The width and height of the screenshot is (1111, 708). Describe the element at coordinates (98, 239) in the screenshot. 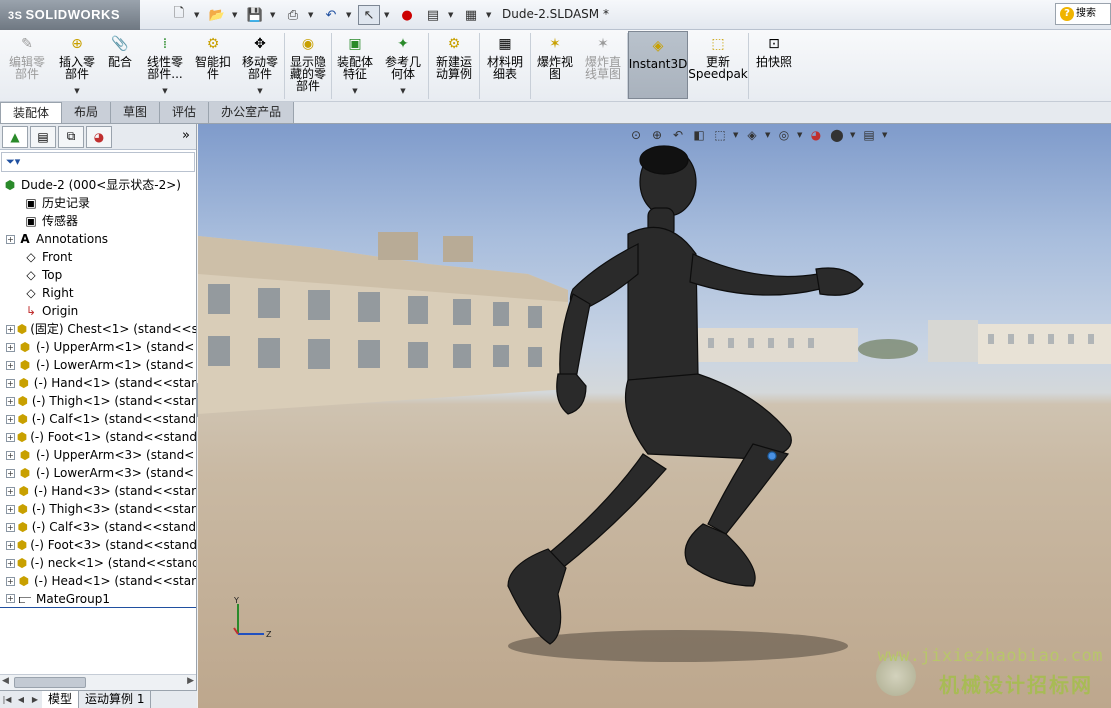

I see `tree-item-annotations: + A Annotations` at that location.